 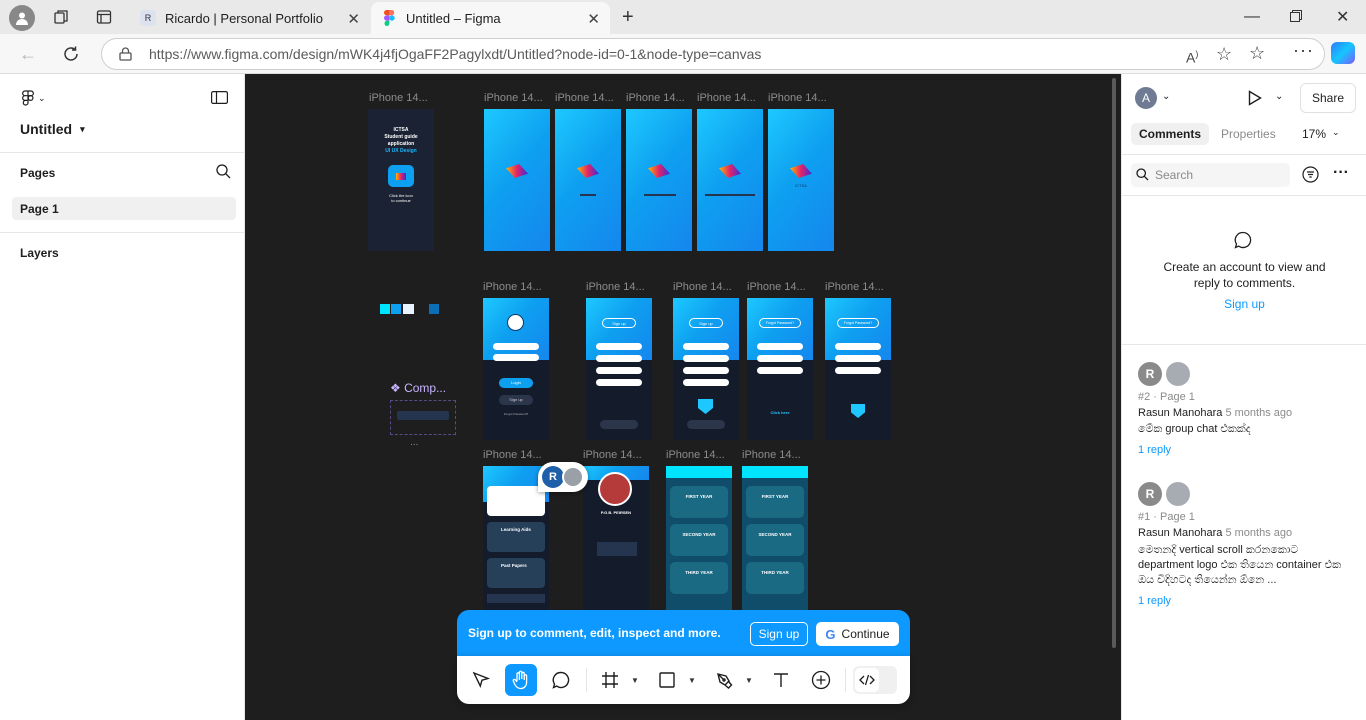 I want to click on comment-search-input: Search, so click(x=1210, y=175).